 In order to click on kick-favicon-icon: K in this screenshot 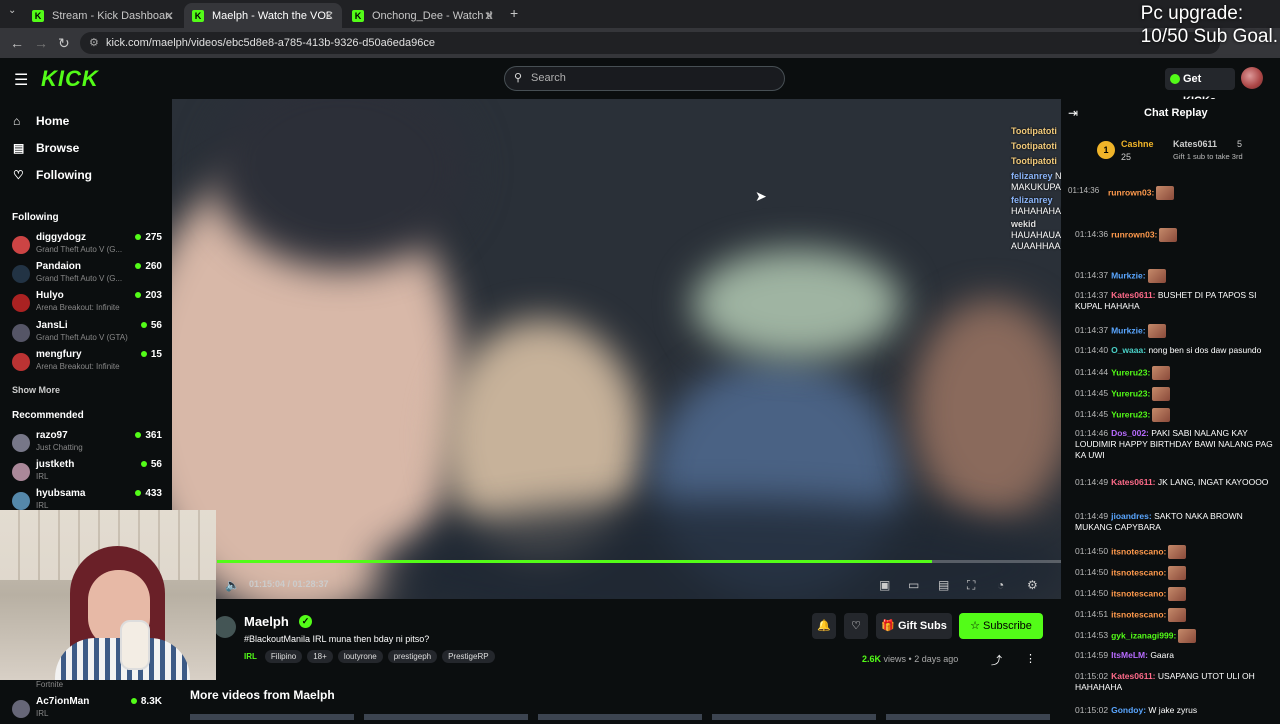, I will do `click(198, 15)`.